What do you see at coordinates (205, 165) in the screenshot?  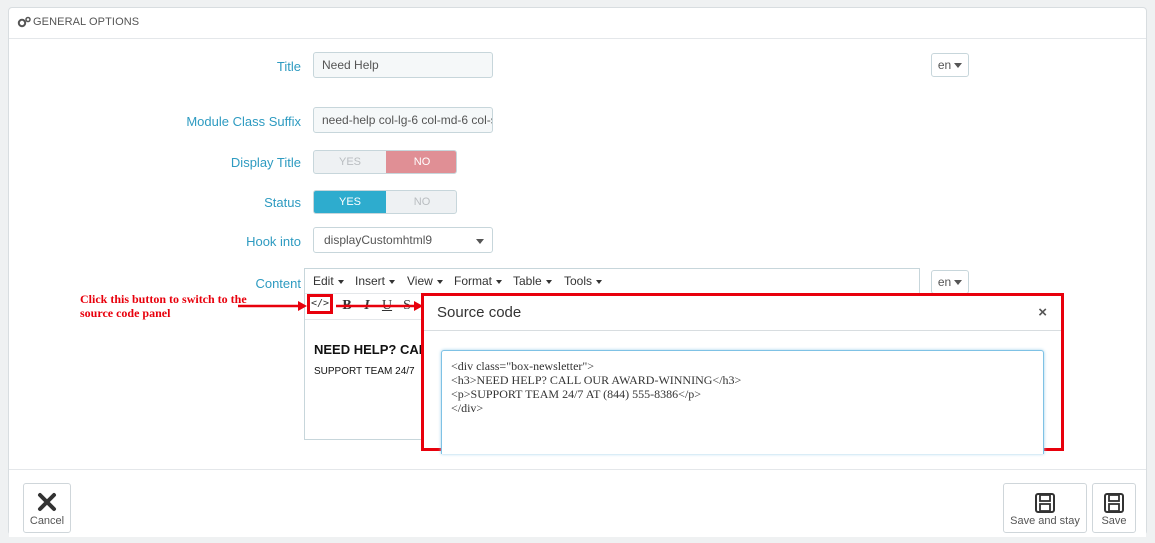 I see `display-title-label-wrap: Display Title` at bounding box center [205, 165].